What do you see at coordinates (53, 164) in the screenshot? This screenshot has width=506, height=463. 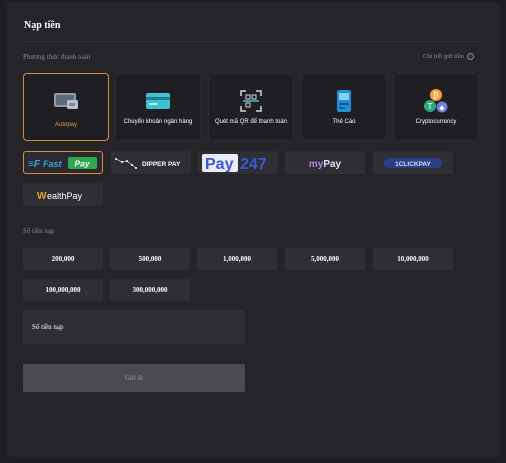 I see `svg-text: Fast` at bounding box center [53, 164].